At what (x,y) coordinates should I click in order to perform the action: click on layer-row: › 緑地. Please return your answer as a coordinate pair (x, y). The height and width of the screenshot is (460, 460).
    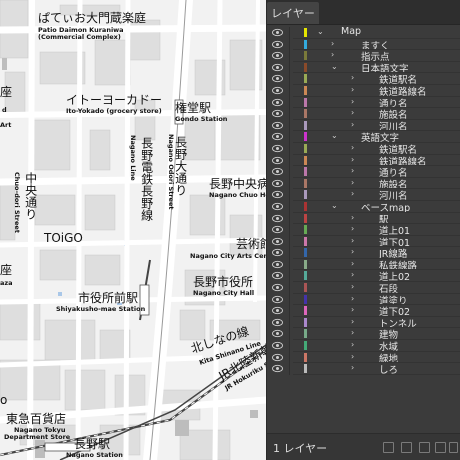
    Looking at the image, I should click on (363, 358).